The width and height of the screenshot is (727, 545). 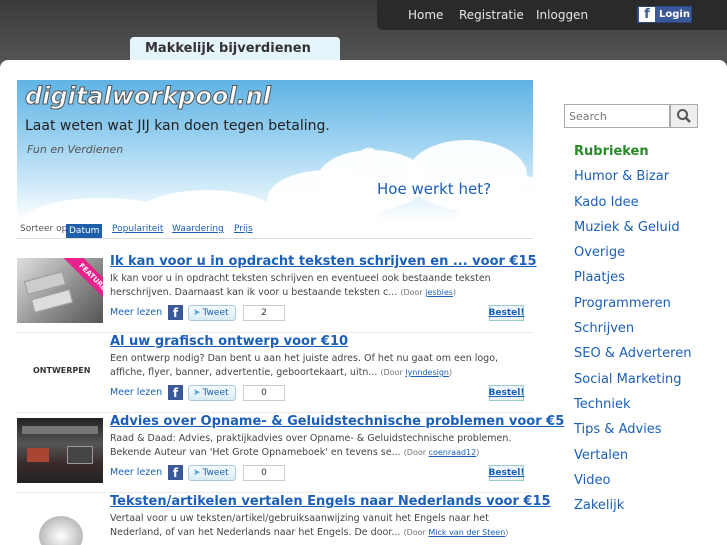 I want to click on item-thumbnail: FEATURED, so click(x=60, y=290).